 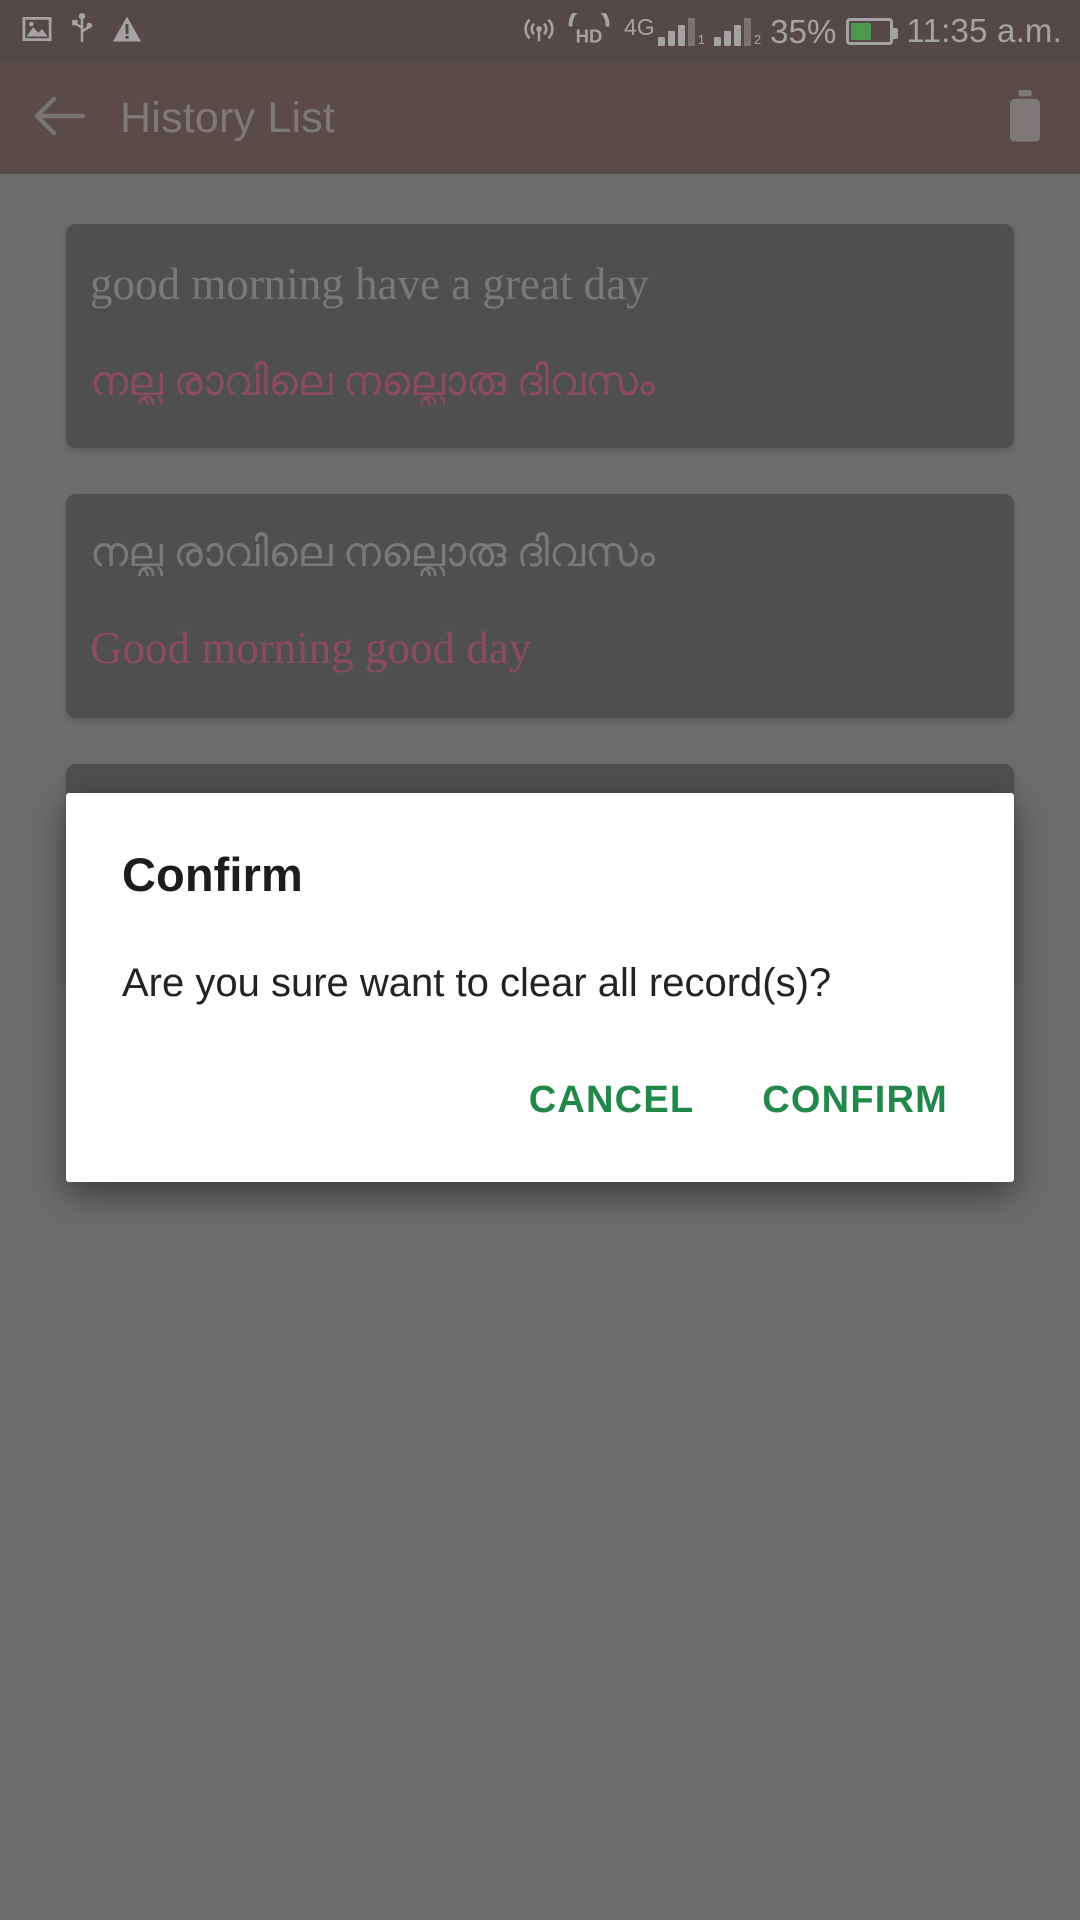 I want to click on image-icon, so click(x=37, y=31).